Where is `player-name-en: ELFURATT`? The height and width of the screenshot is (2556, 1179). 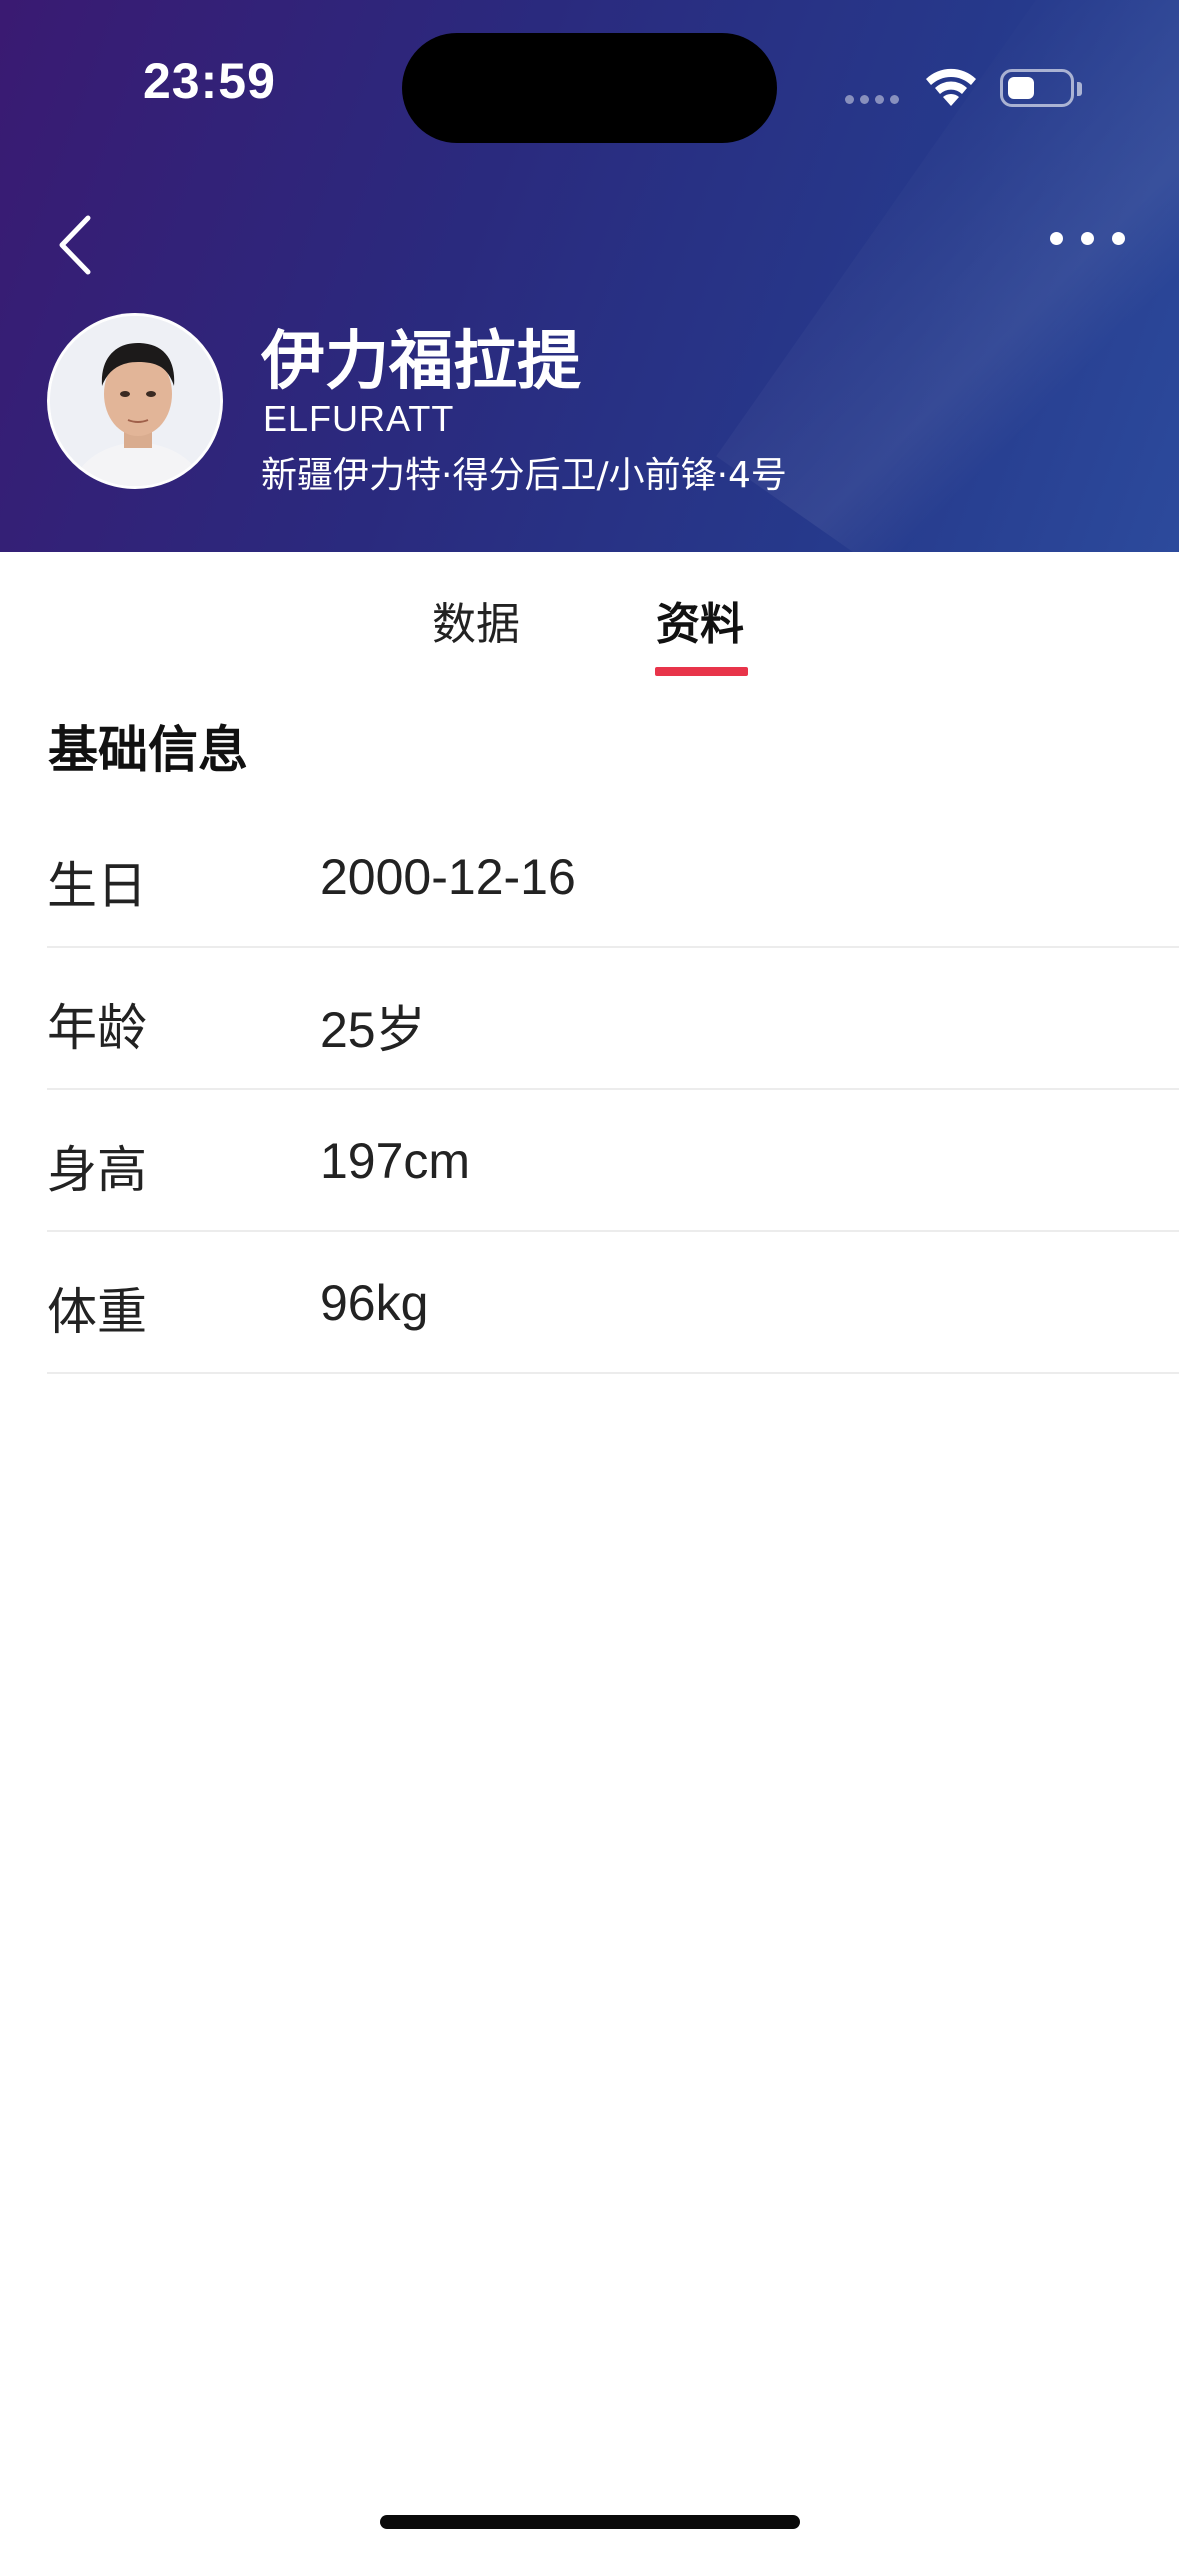
player-name-en: ELFURATT is located at coordinates (359, 418).